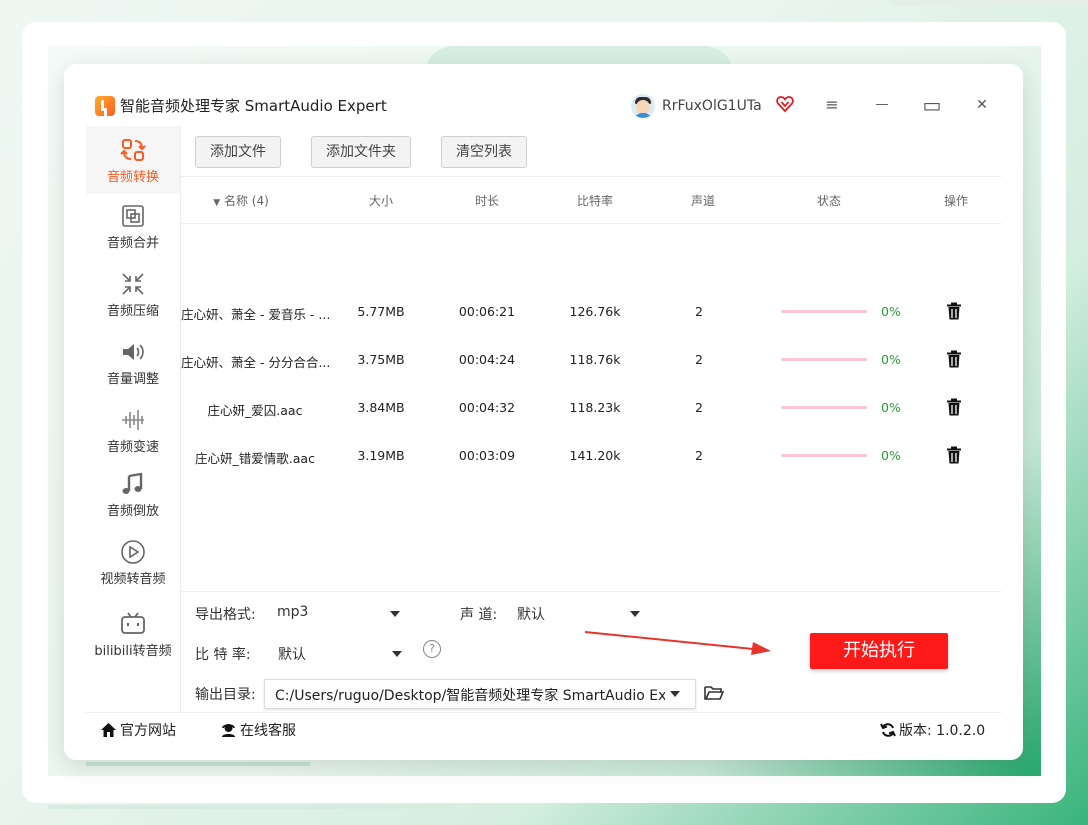 This screenshot has height=825, width=1088. Describe the element at coordinates (238, 152) in the screenshot. I see `add-file-button: 添加文件` at that location.